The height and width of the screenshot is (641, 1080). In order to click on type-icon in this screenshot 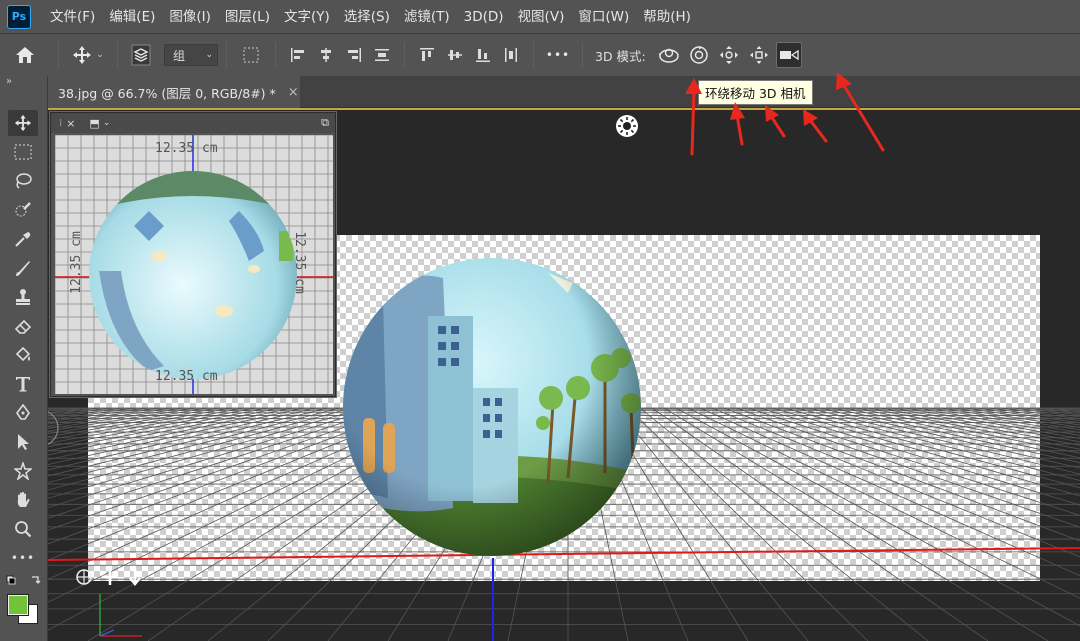, I will do `click(23, 384)`.